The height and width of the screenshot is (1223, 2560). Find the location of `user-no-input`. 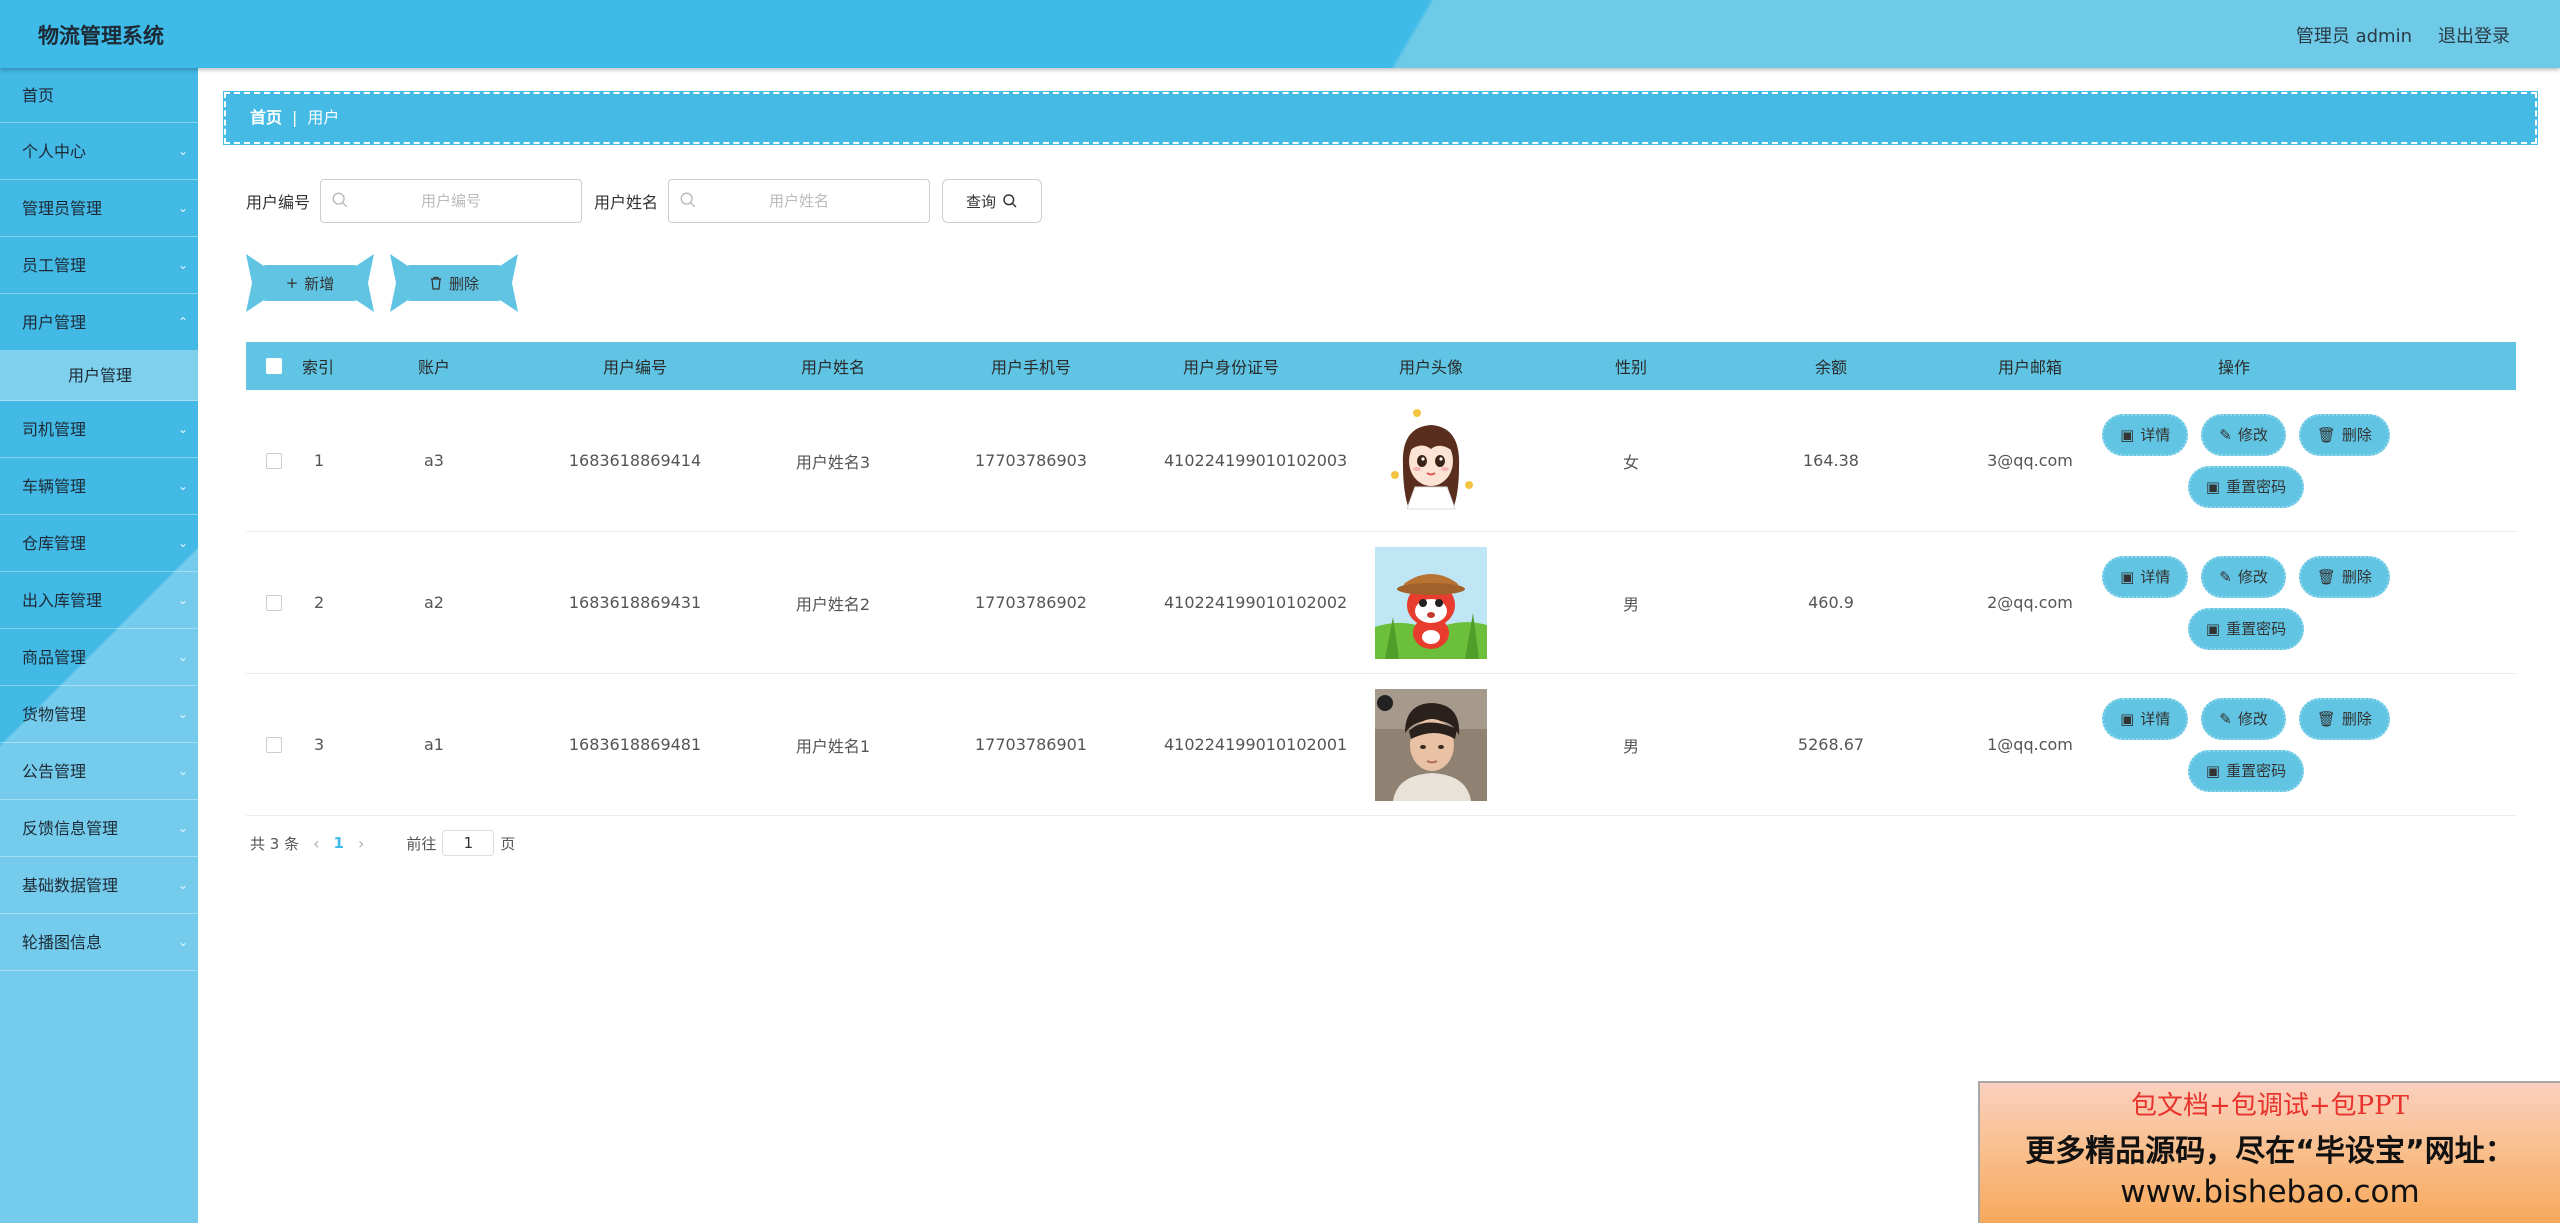

user-no-input is located at coordinates (451, 201).